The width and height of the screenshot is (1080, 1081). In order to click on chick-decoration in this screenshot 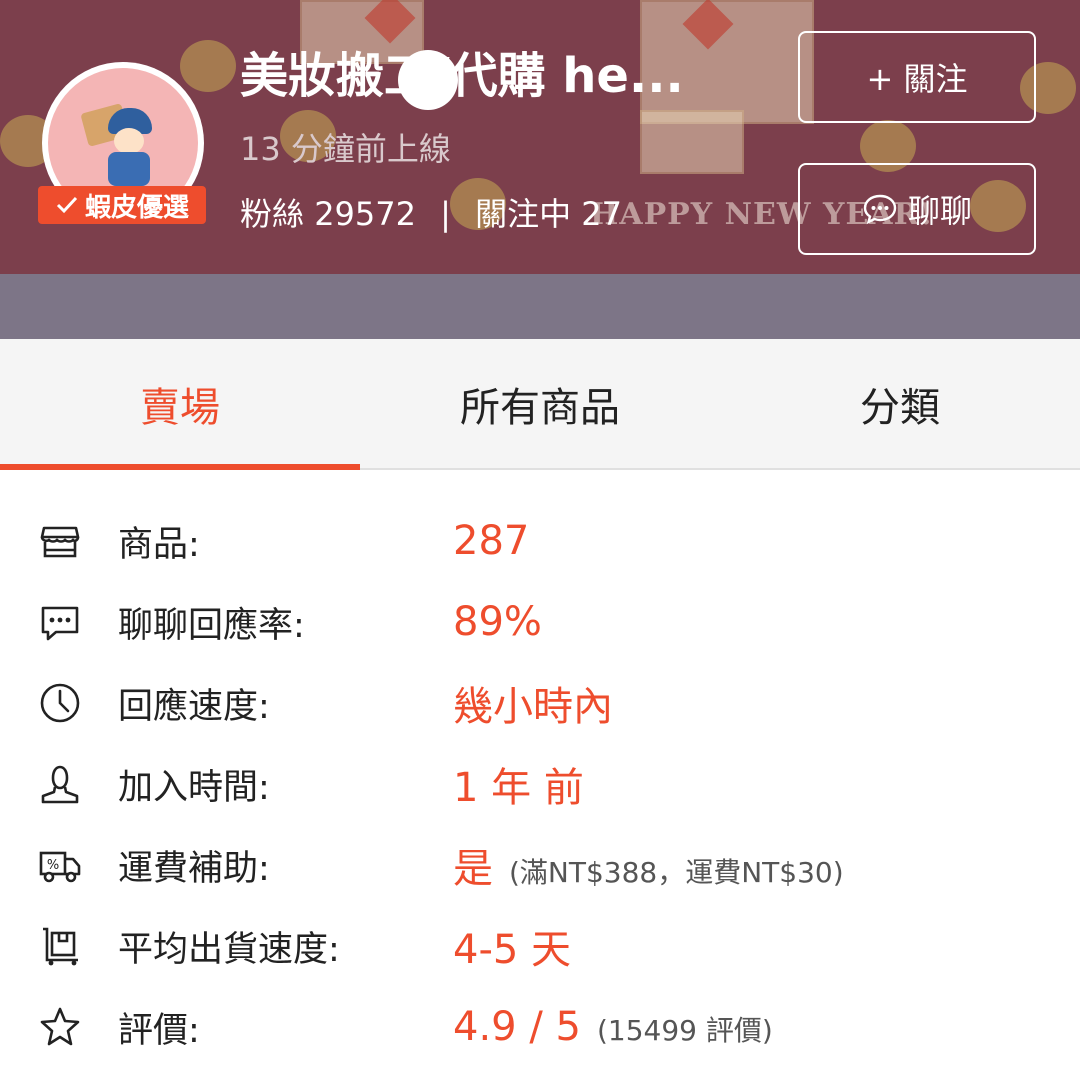, I will do `click(208, 66)`.